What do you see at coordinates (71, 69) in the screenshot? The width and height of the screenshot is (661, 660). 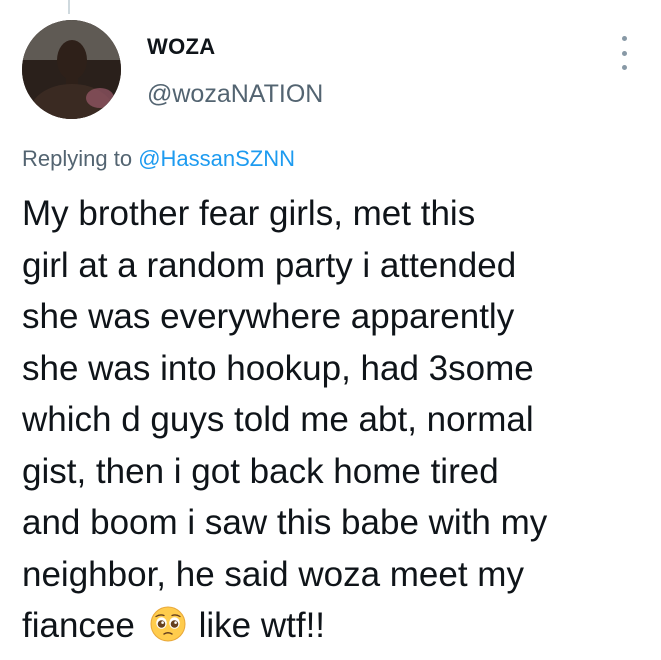 I see `avatar` at bounding box center [71, 69].